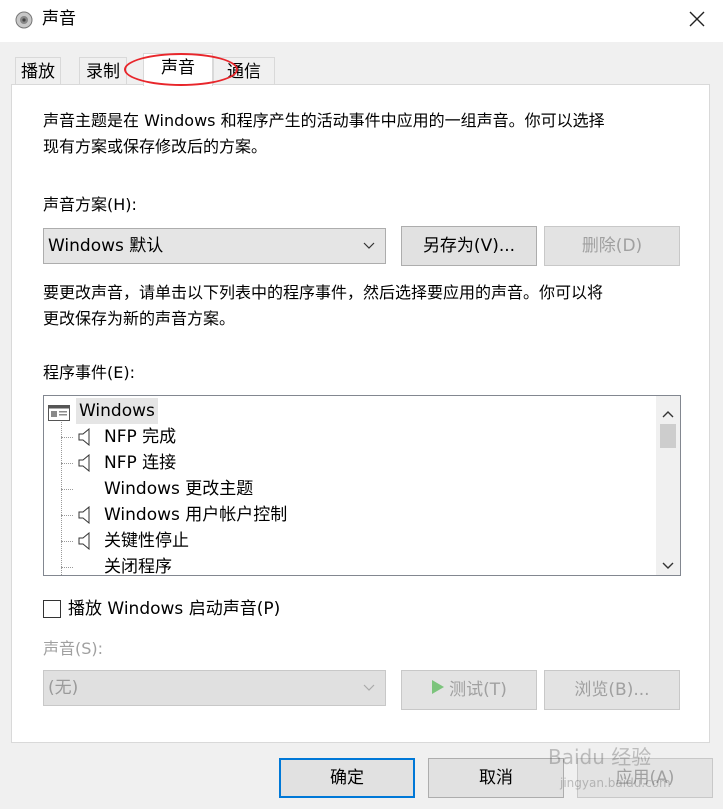  I want to click on title-bar, so click(361, 21).